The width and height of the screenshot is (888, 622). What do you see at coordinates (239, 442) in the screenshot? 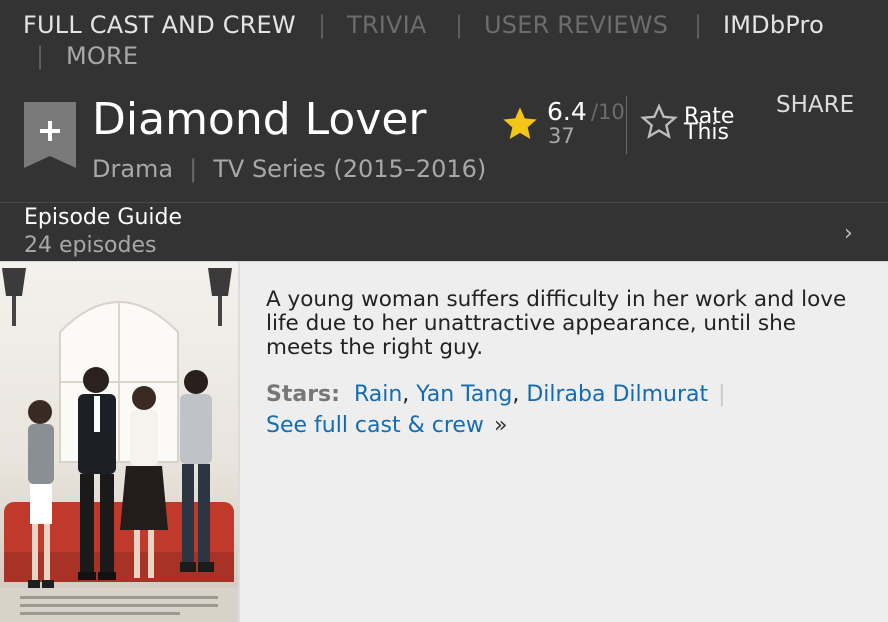
I see `poster-divider` at bounding box center [239, 442].